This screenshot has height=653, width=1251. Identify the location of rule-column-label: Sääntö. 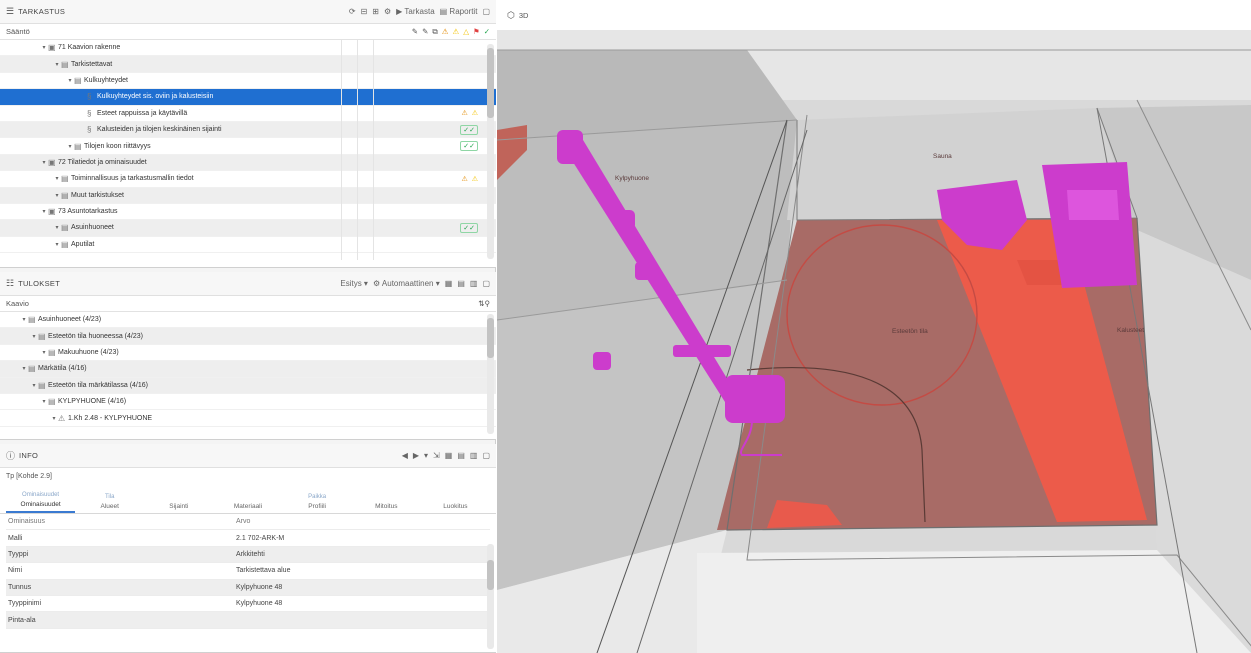
(18, 31).